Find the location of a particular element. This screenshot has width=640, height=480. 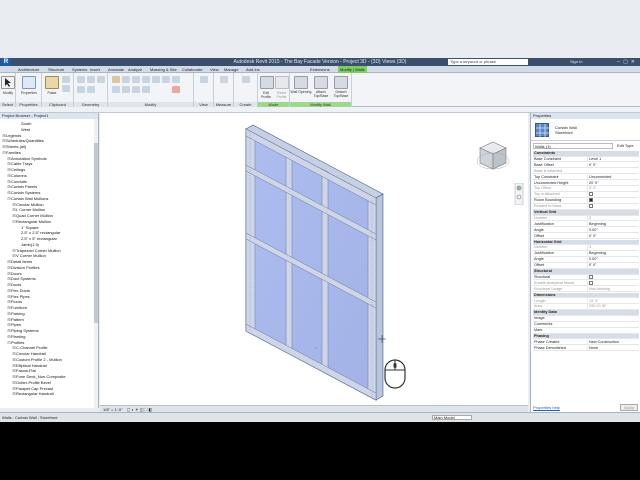

property-row: Top Constraint Unconnected is located at coordinates (586, 177).